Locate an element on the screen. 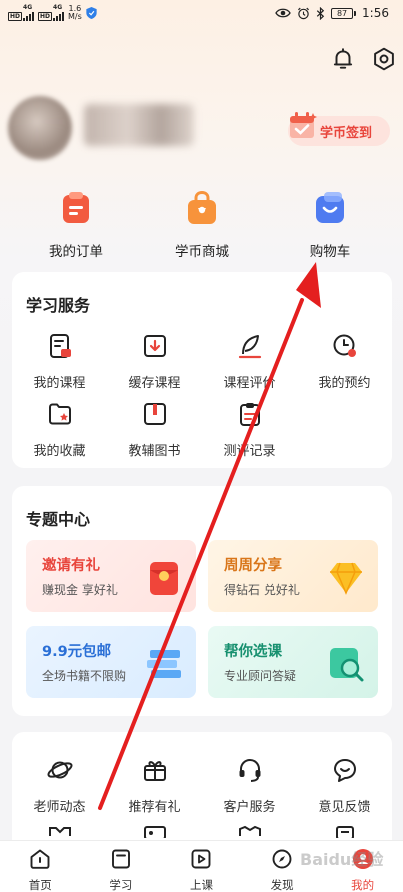 The height and width of the screenshot is (892, 403). service-customer-service: 客户服务 is located at coordinates (249, 785).